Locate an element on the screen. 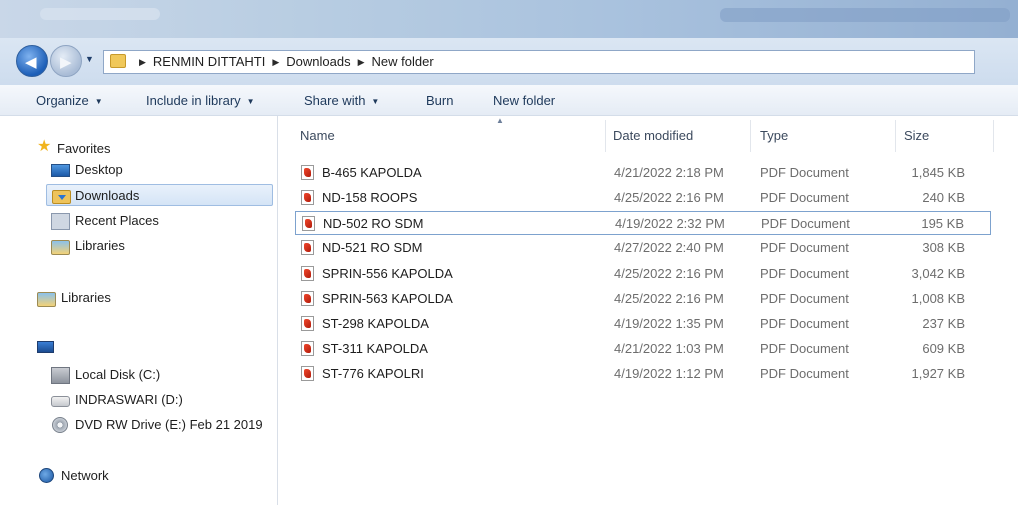  column-header-name: Name ▲ is located at coordinates (450, 136).